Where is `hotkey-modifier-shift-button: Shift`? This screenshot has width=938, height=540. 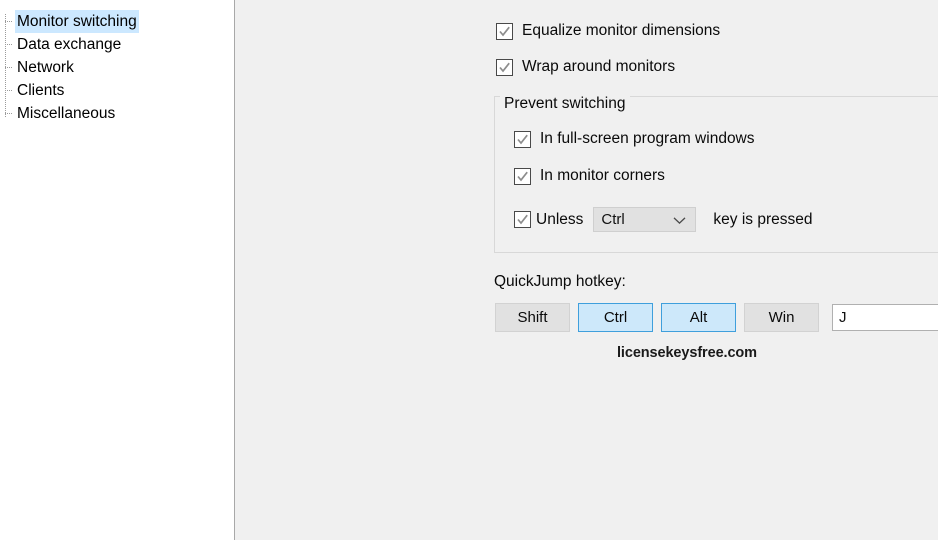
hotkey-modifier-shift-button: Shift is located at coordinates (532, 317).